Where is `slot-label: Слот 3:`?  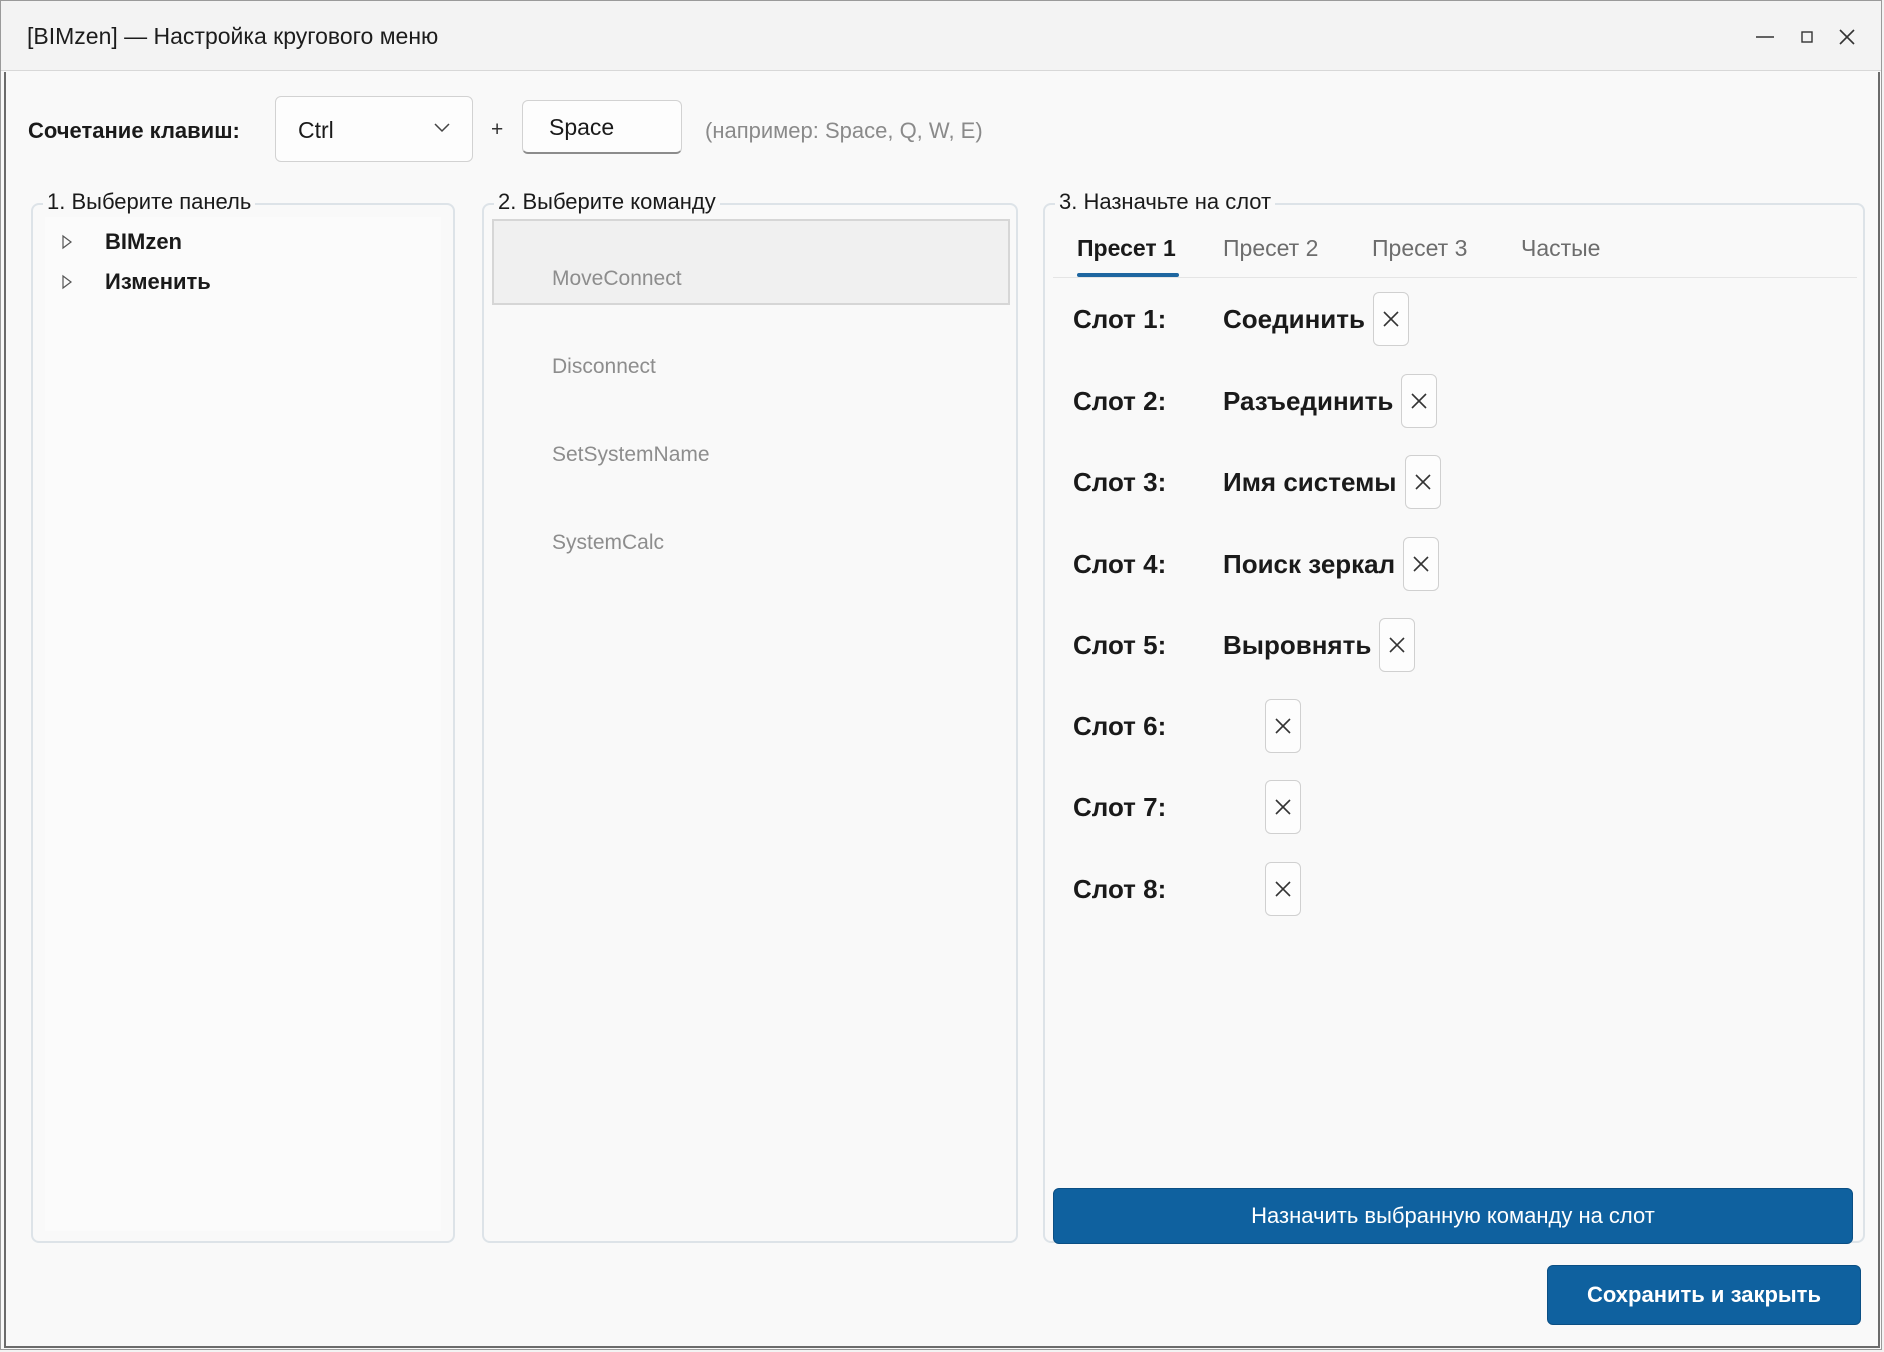 slot-label: Слот 3: is located at coordinates (1120, 481).